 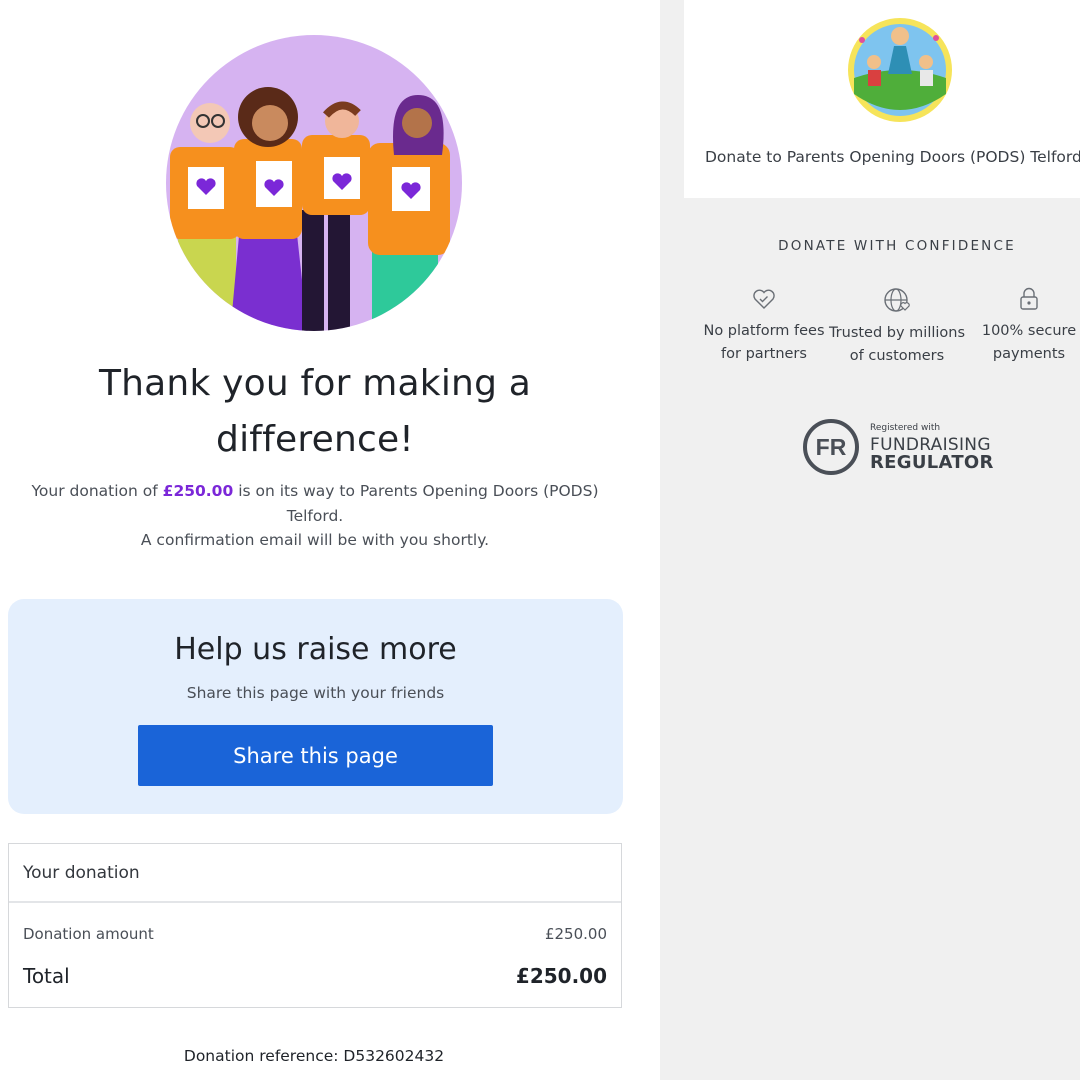 I want to click on heart-icon, so click(x=764, y=299).